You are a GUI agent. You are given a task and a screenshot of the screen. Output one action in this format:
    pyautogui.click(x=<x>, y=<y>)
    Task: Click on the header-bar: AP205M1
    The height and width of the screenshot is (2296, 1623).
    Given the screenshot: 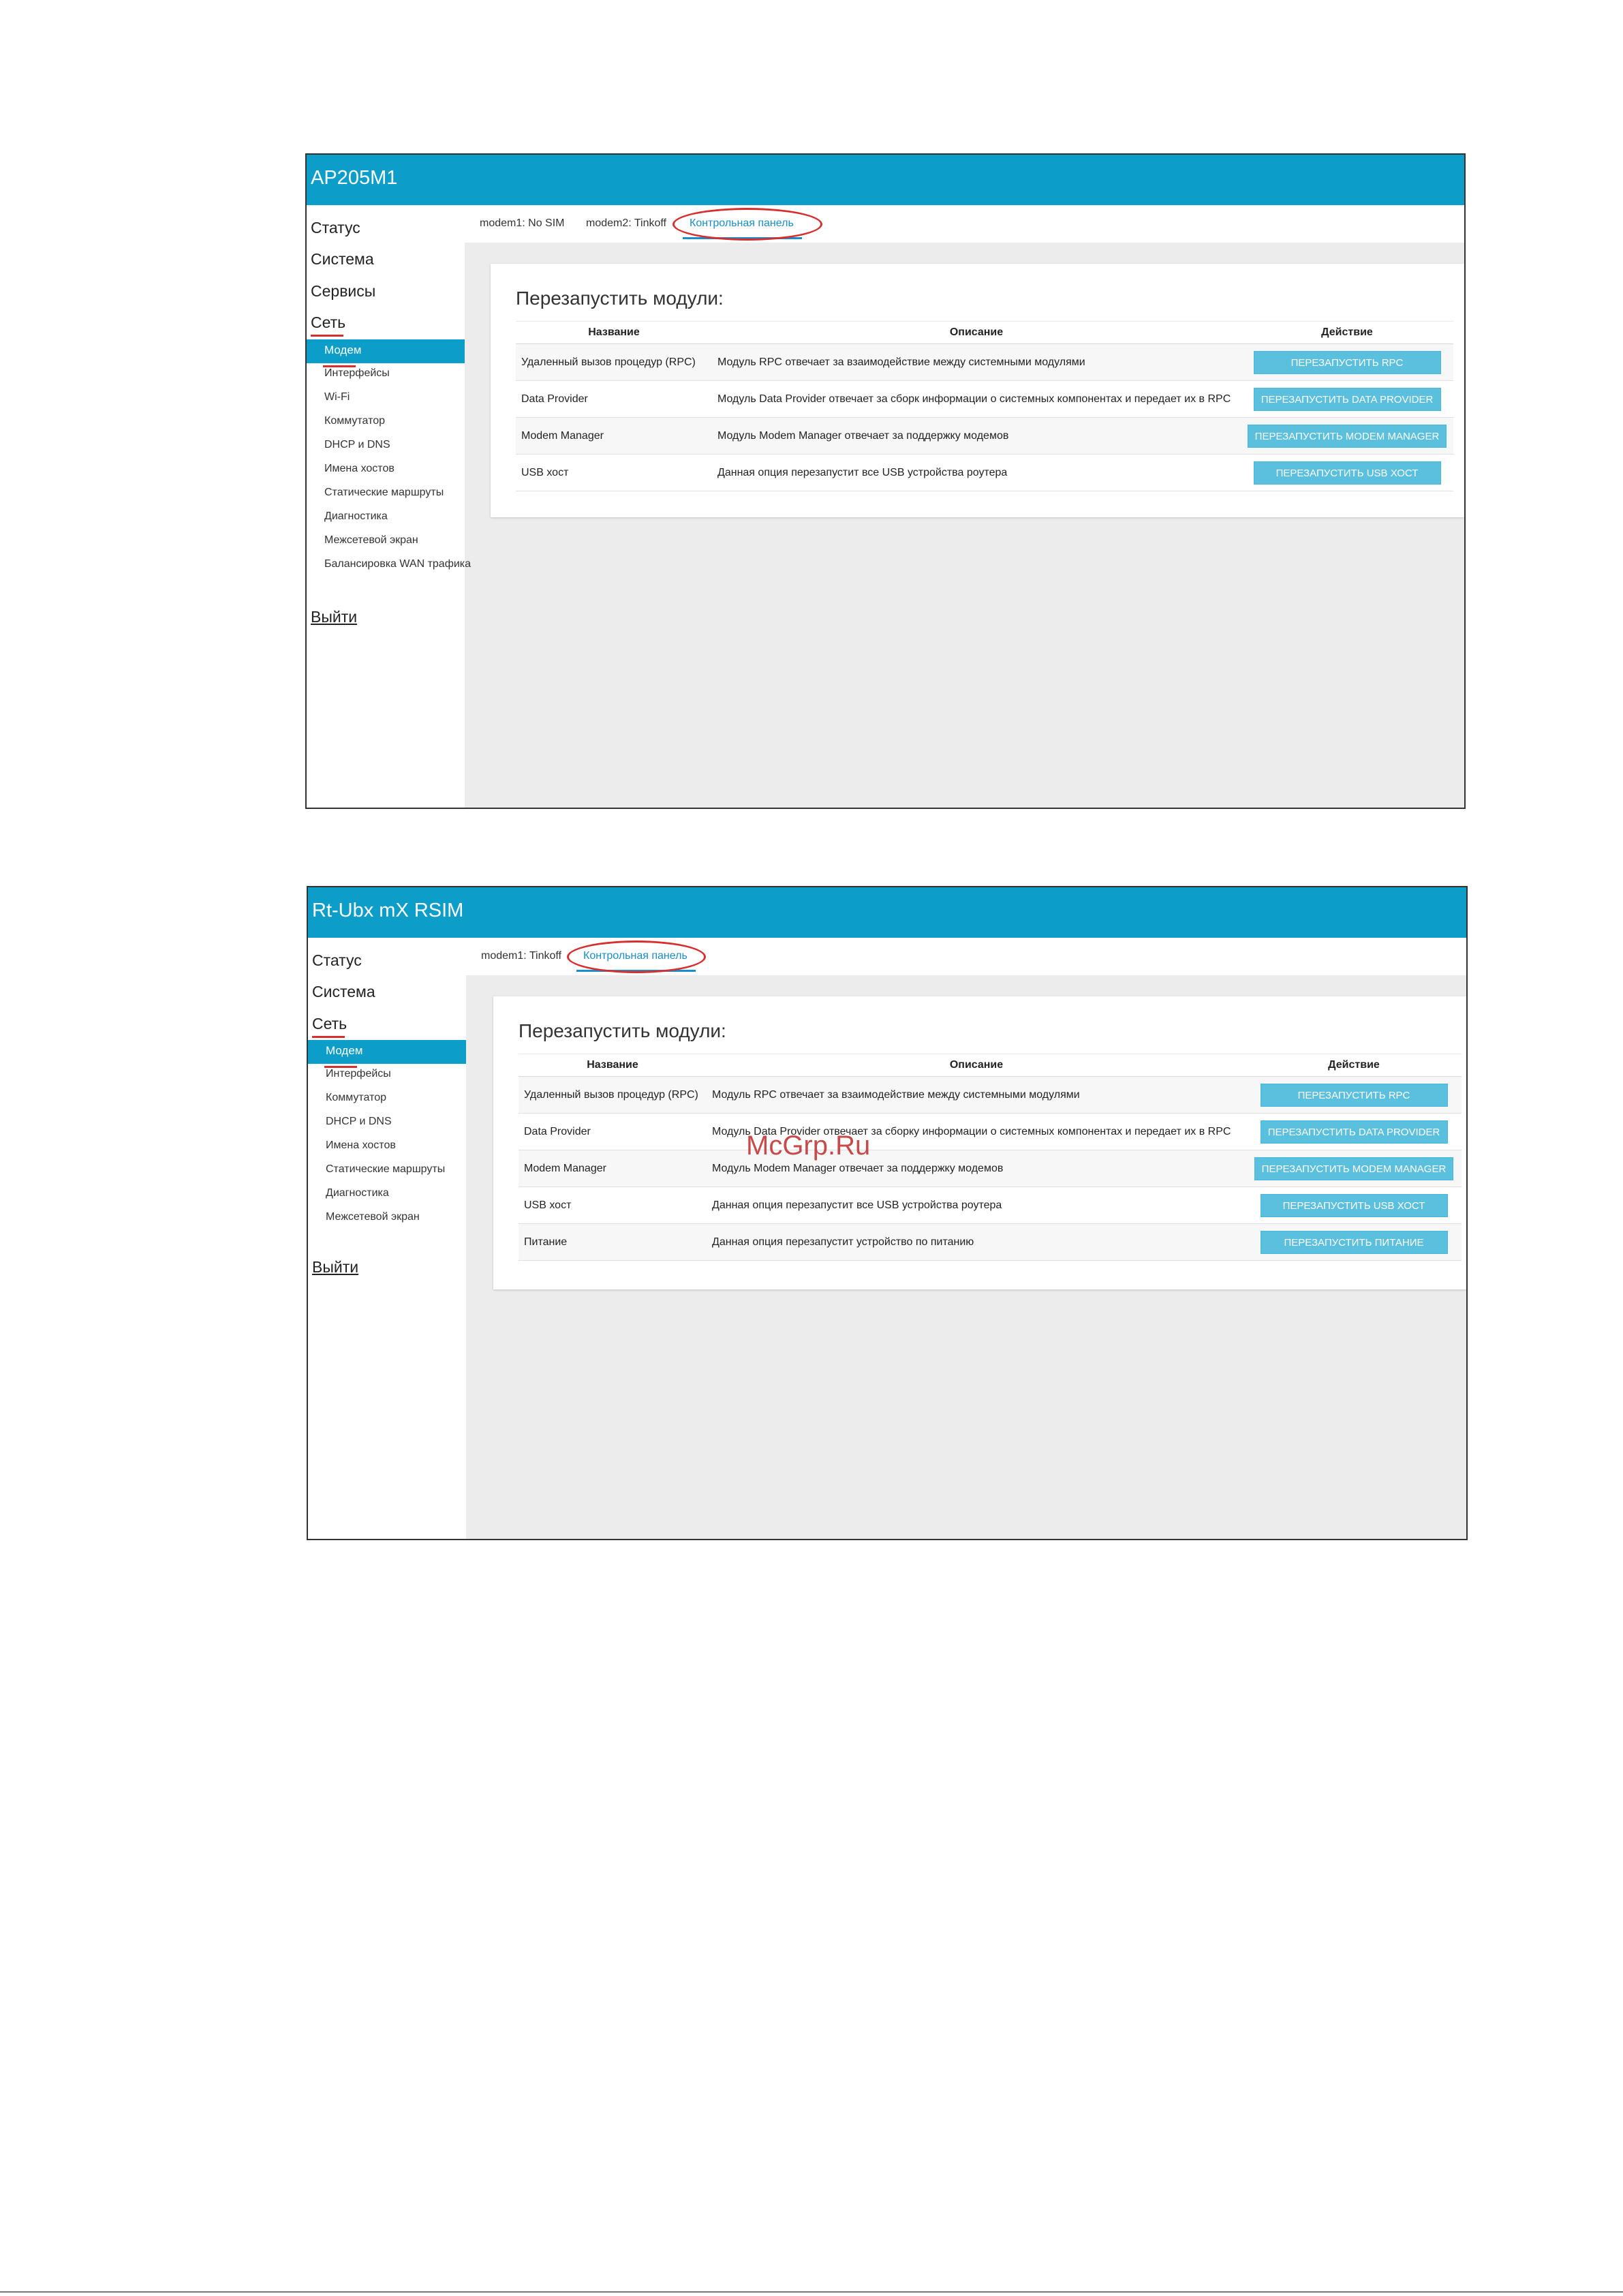 What is the action you would take?
    pyautogui.click(x=885, y=180)
    